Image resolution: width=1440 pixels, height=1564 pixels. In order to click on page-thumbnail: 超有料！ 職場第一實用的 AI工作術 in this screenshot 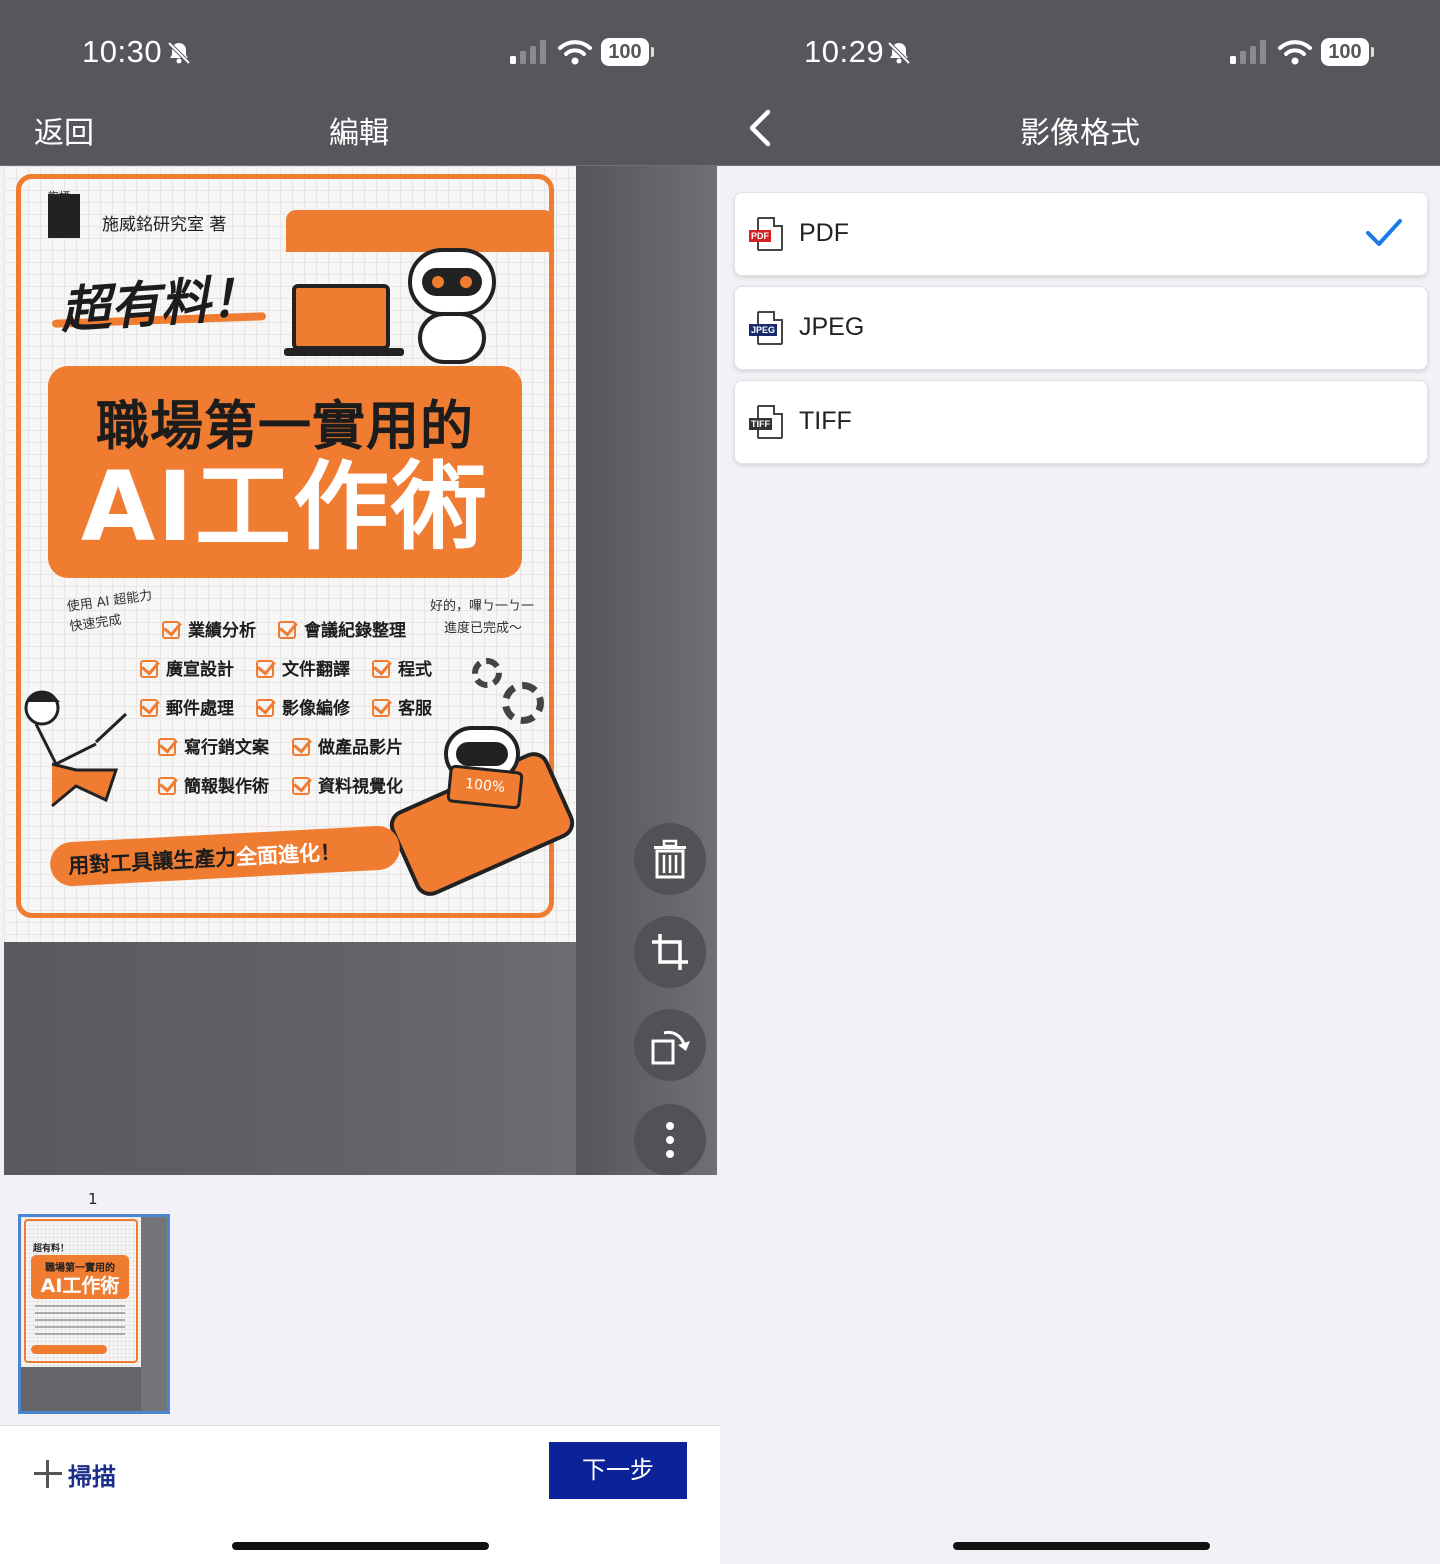, I will do `click(94, 1314)`.